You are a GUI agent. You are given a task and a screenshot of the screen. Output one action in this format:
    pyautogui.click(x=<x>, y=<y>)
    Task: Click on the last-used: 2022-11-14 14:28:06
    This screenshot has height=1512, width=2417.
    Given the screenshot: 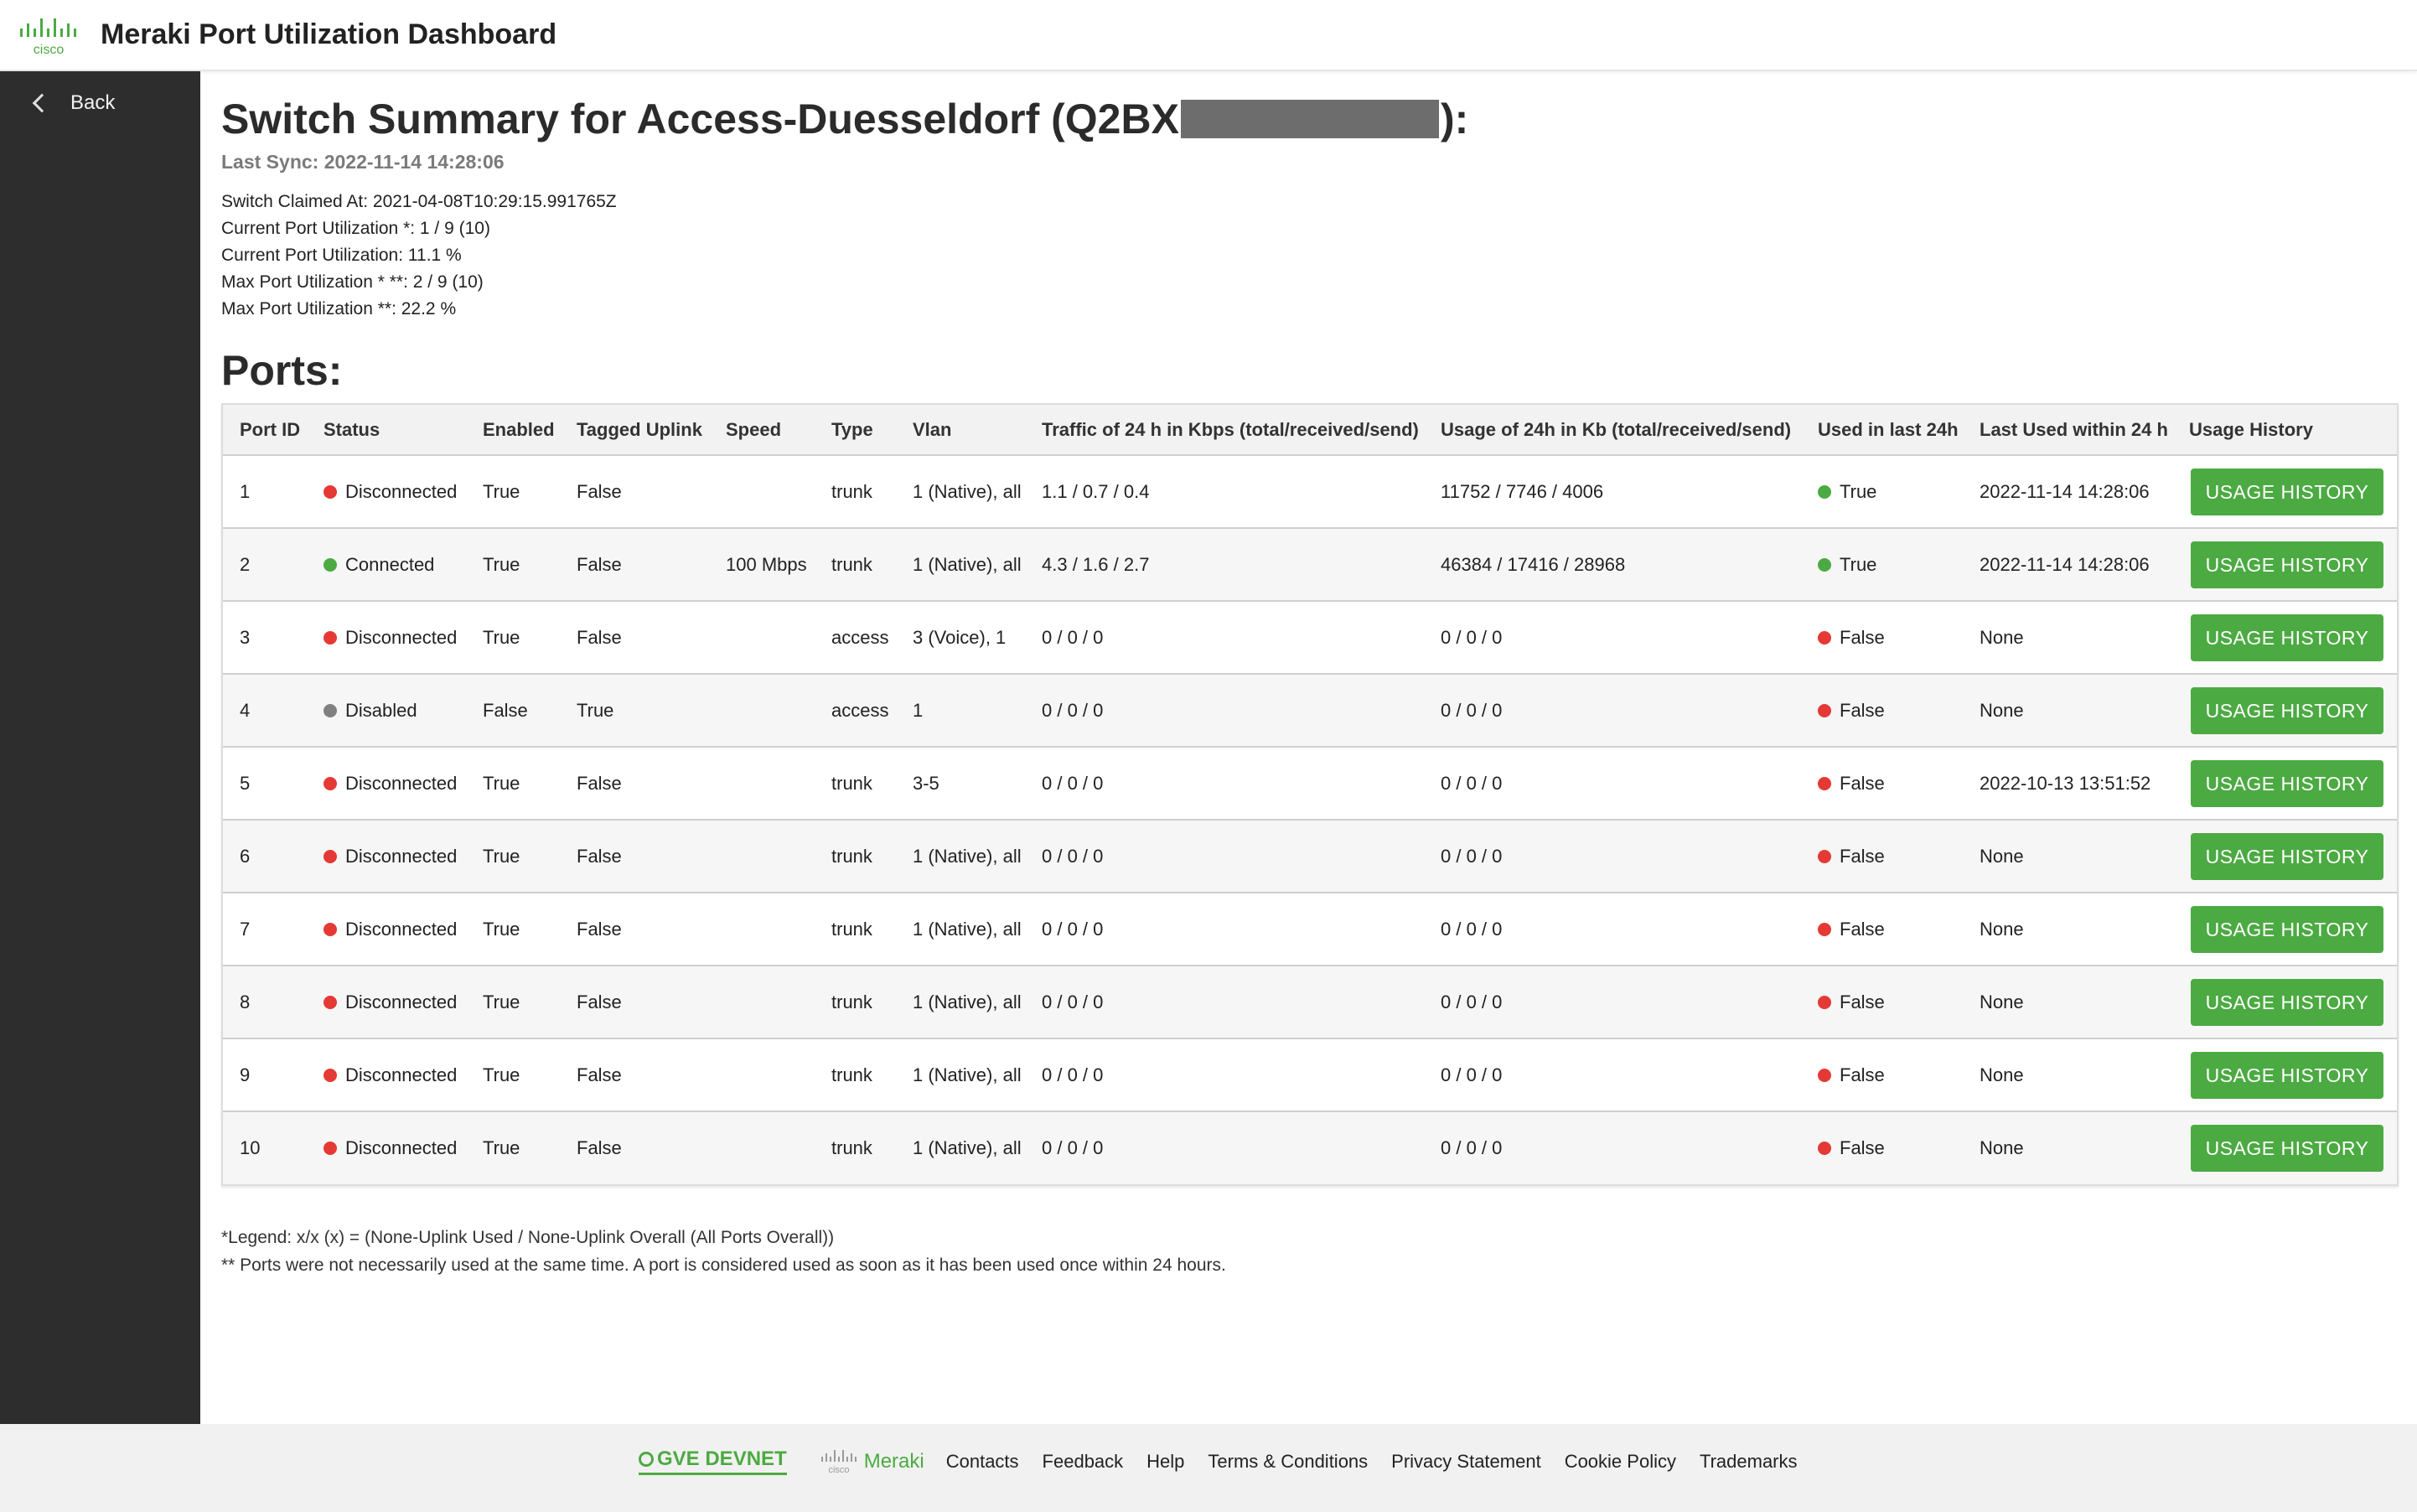 What is the action you would take?
    pyautogui.click(x=2065, y=564)
    